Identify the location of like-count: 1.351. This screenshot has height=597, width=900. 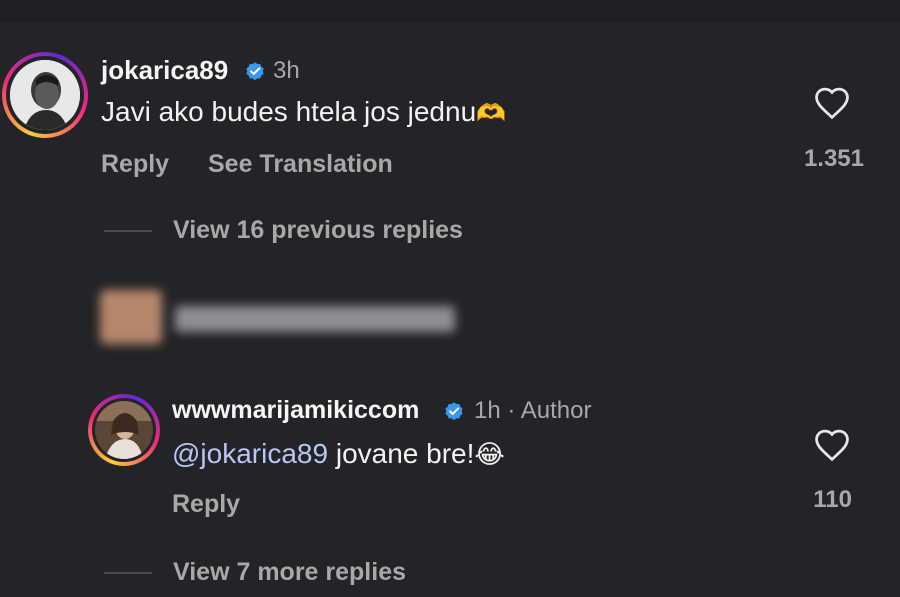
(833, 158).